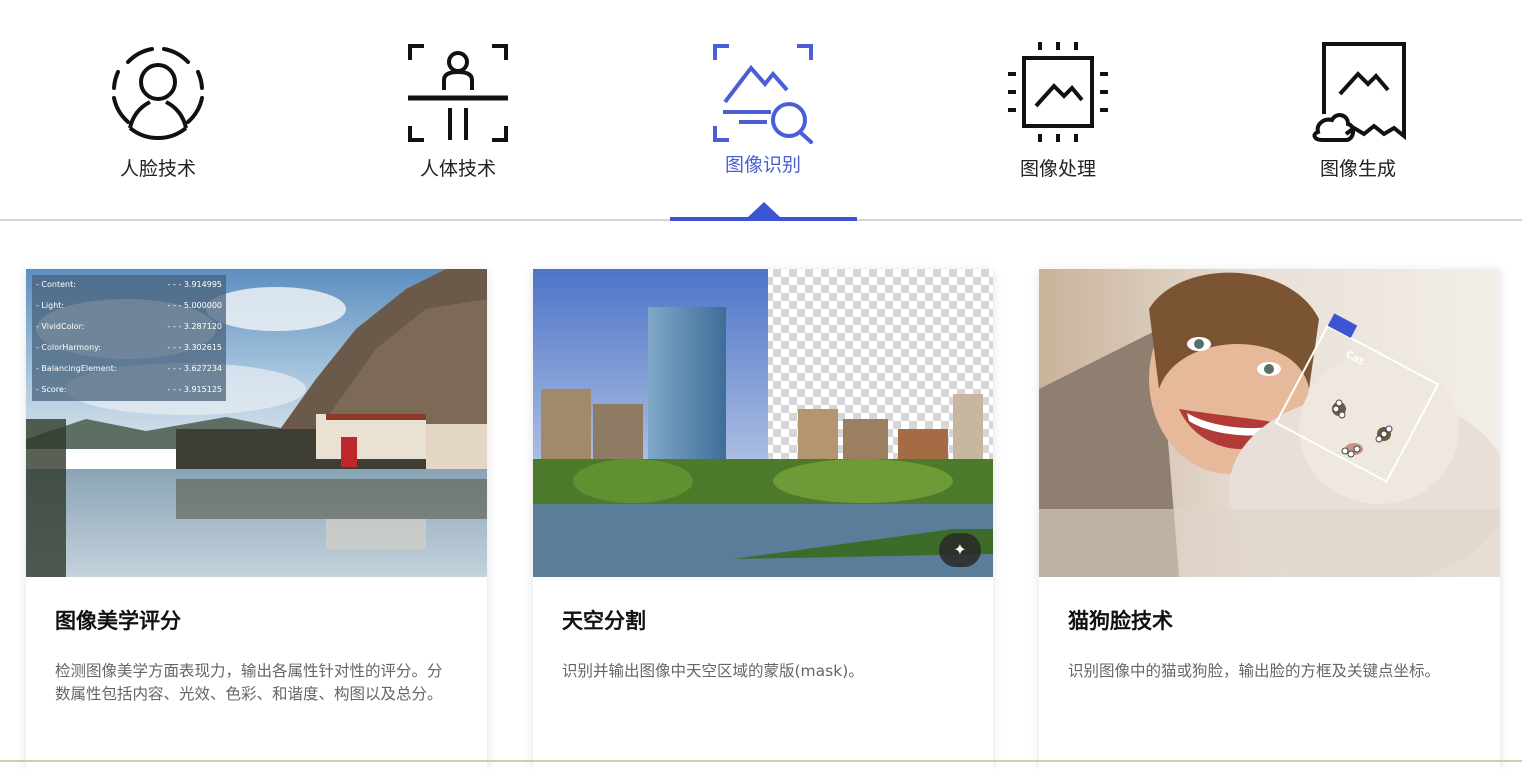 The image size is (1522, 769). What do you see at coordinates (129, 285) in the screenshot?
I see `score-row: - Content: - - - 3.914995` at bounding box center [129, 285].